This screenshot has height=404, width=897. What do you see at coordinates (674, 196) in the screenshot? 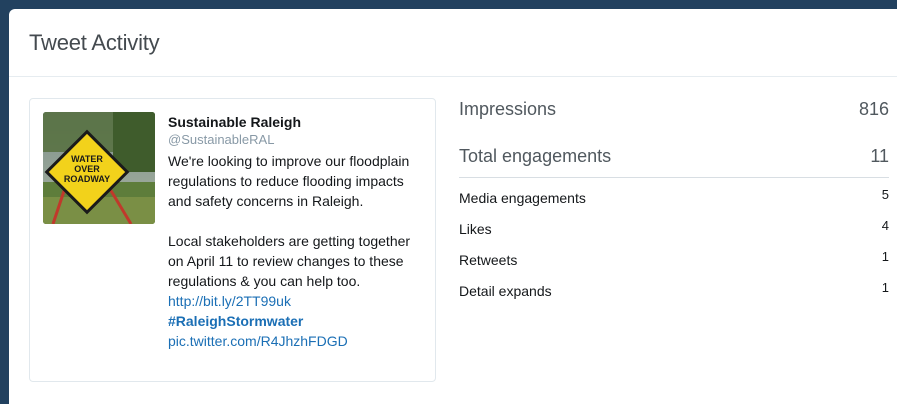
I see `media-engagements-row: Media engagements 5` at bounding box center [674, 196].